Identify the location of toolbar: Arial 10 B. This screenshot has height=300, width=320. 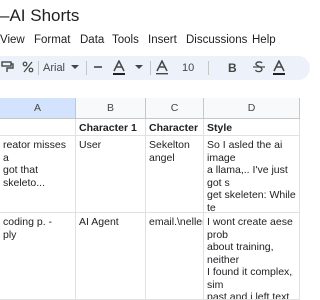
(155, 68).